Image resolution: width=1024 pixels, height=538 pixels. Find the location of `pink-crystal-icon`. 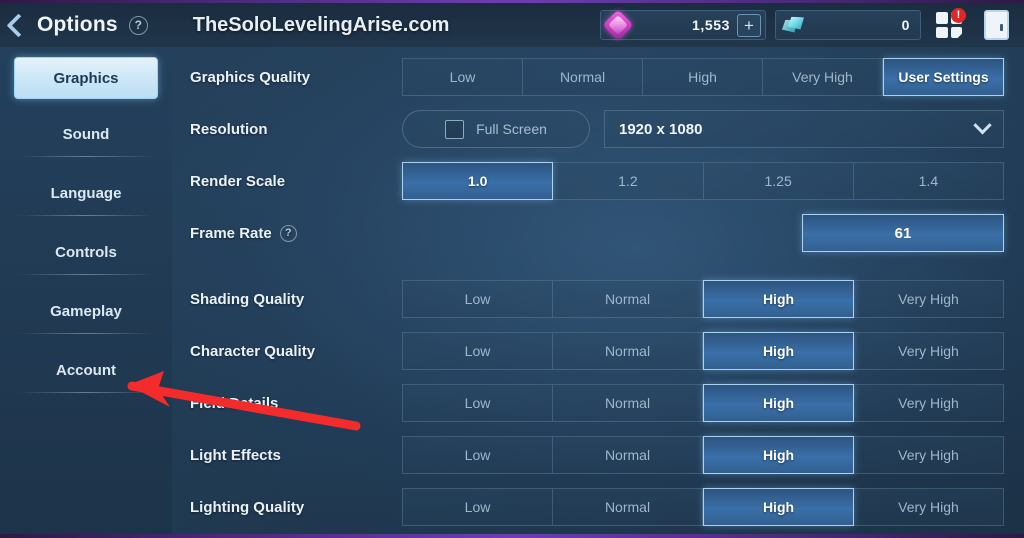

pink-crystal-icon is located at coordinates (618, 25).